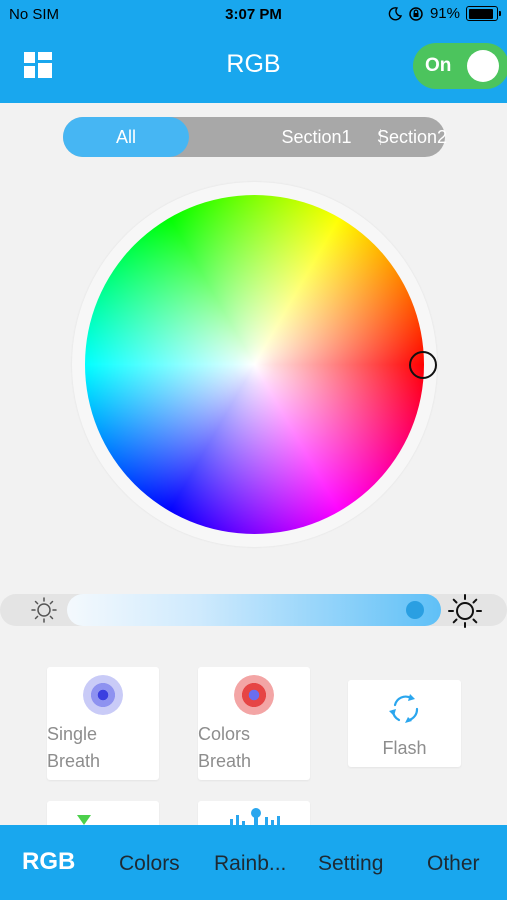 The image size is (507, 900). What do you see at coordinates (423, 365) in the screenshot?
I see `color-picker-handle` at bounding box center [423, 365].